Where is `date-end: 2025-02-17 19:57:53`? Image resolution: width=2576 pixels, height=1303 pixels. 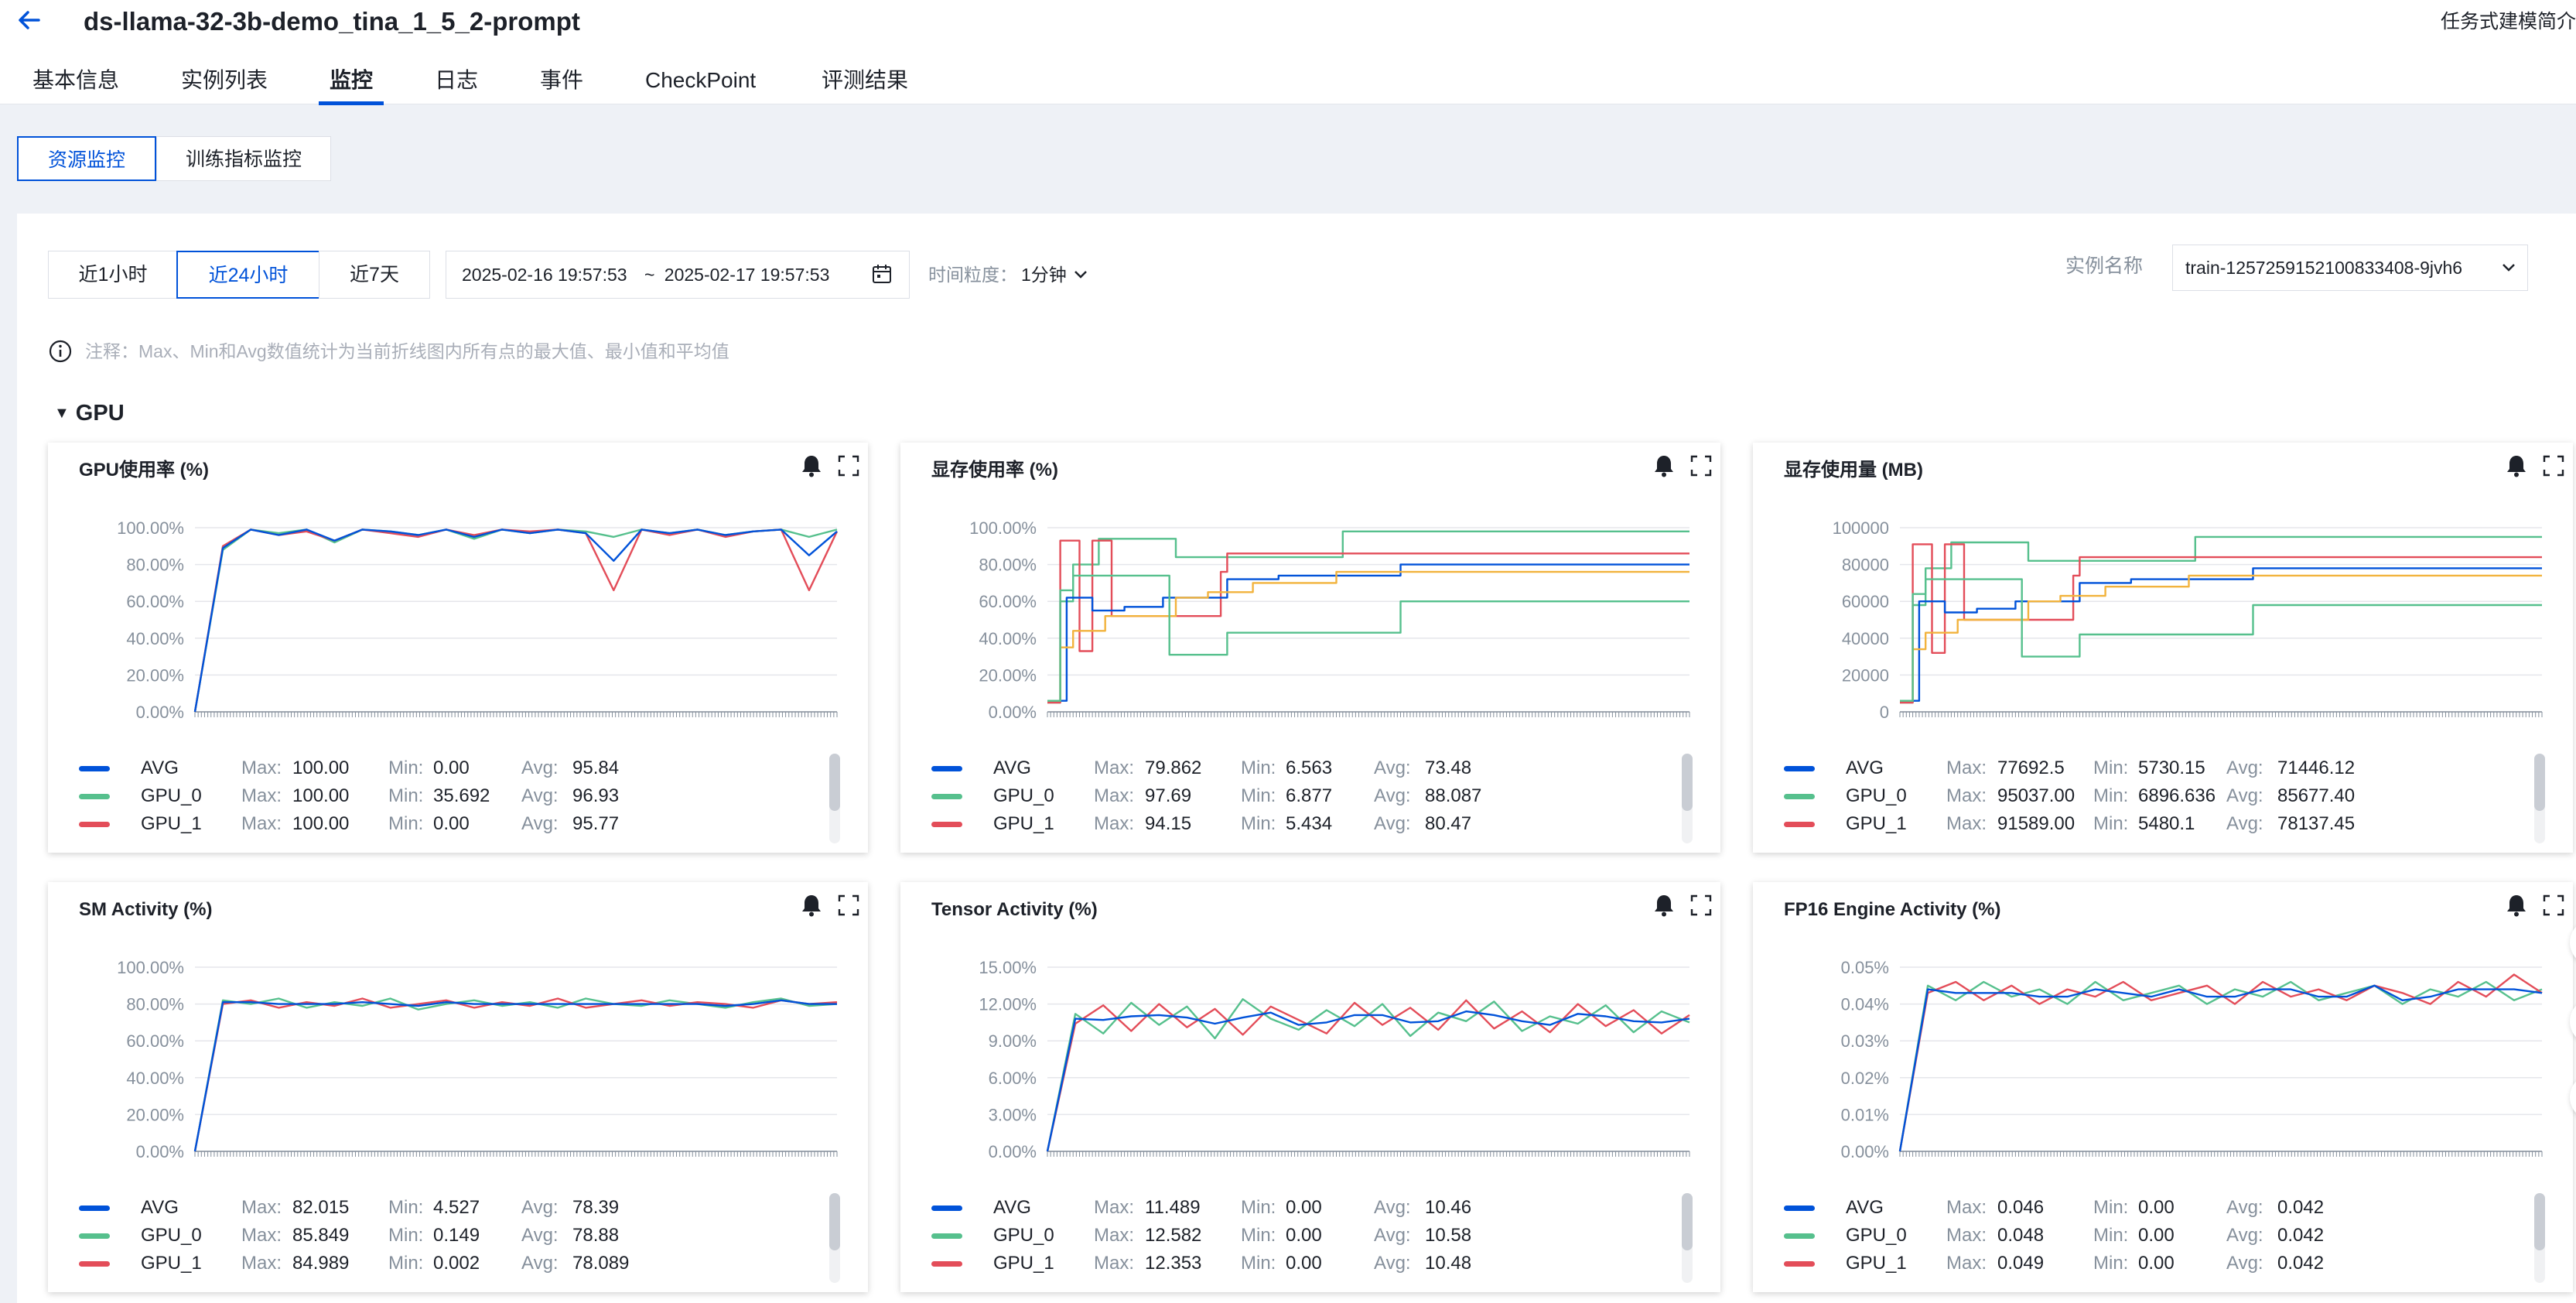
date-end: 2025-02-17 19:57:53 is located at coordinates (747, 275).